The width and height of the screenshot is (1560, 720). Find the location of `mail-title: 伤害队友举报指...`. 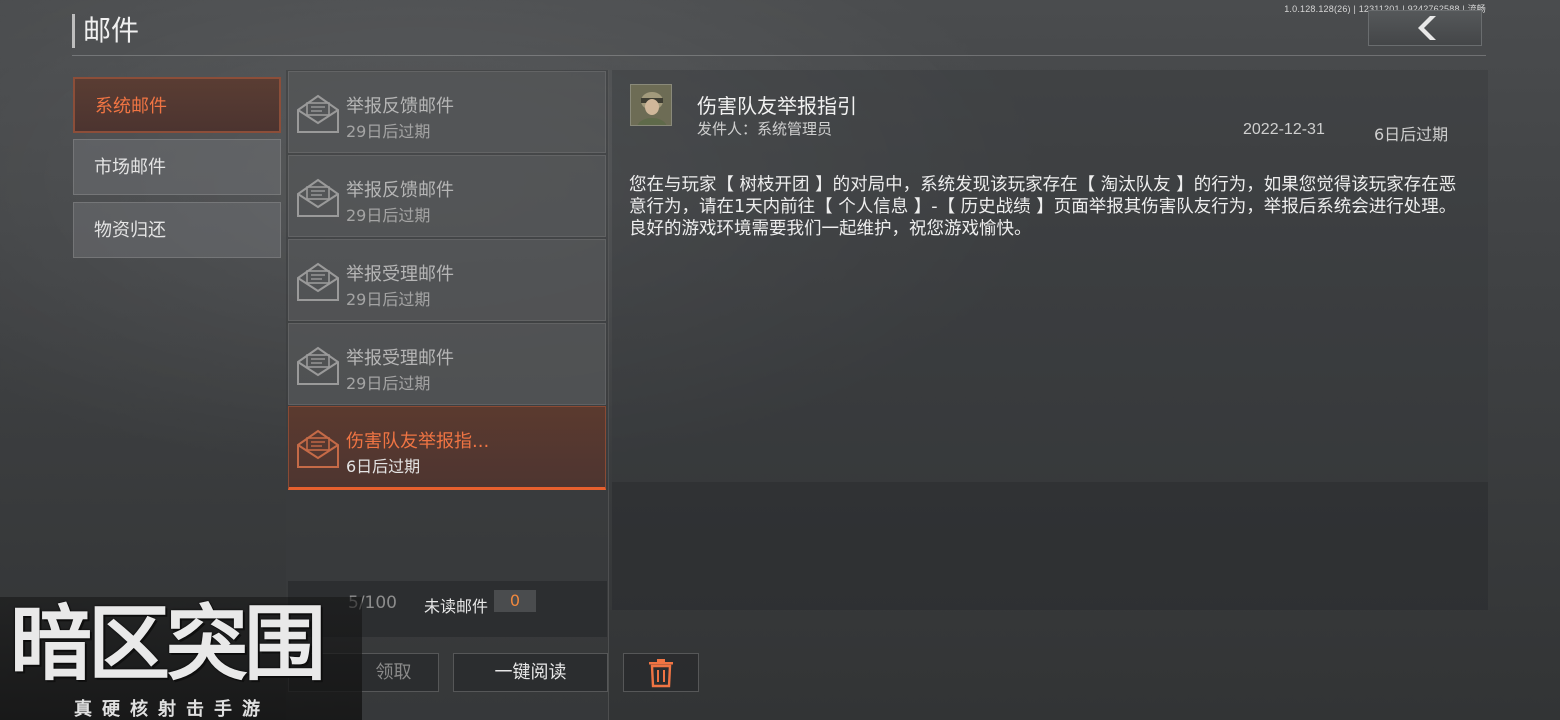

mail-title: 伤害队友举报指... is located at coordinates (418, 441).